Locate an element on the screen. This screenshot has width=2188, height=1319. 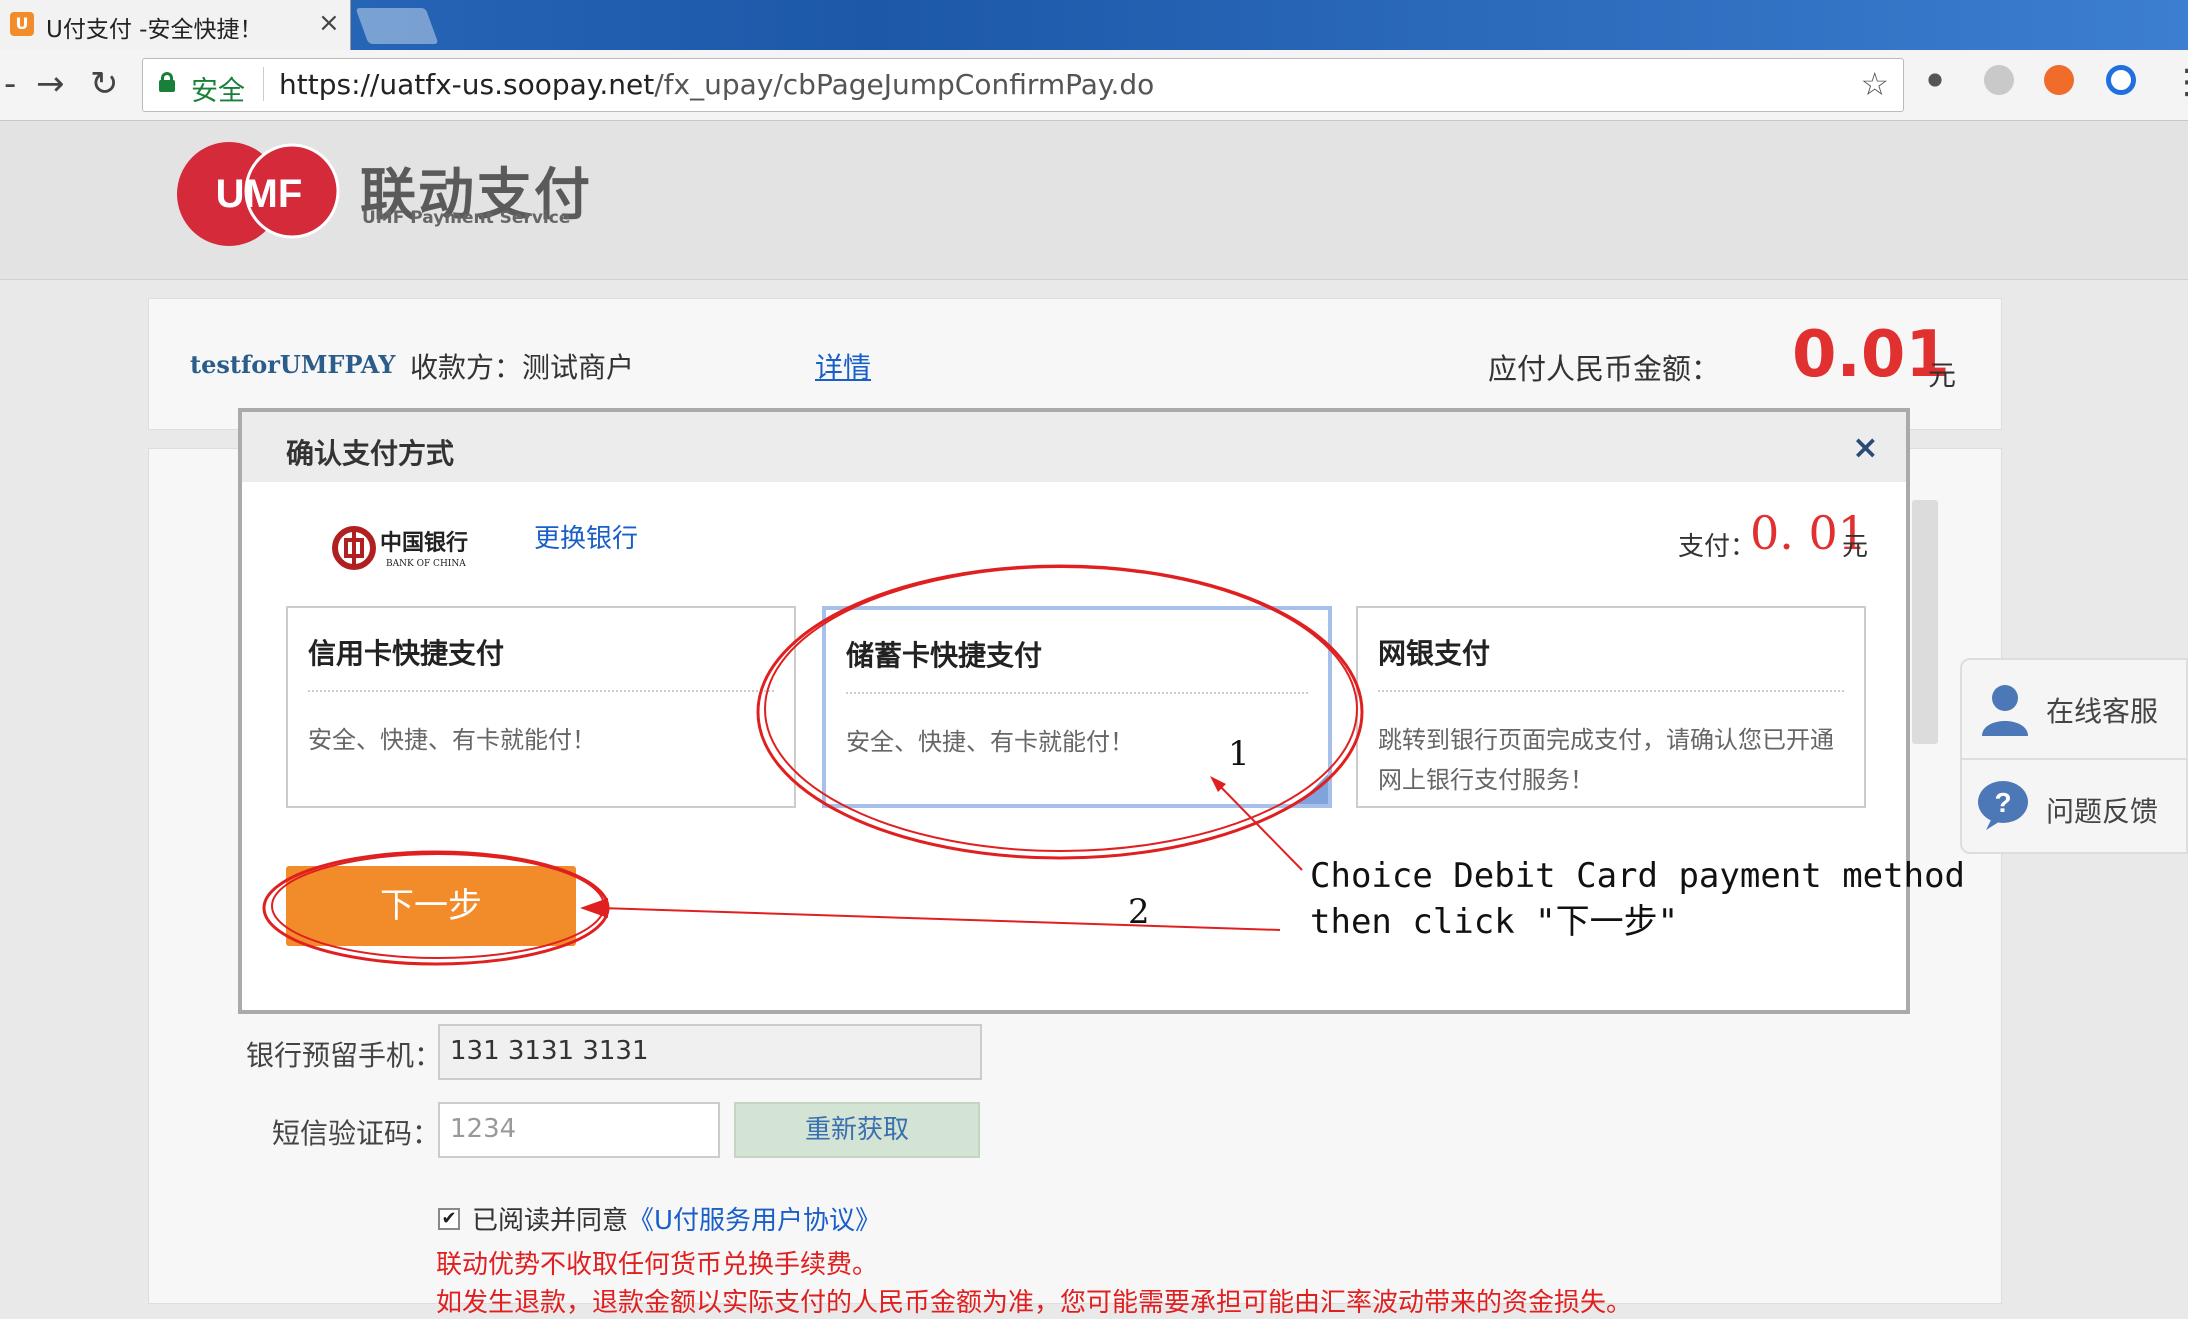
debit-card-option: 储蓄卡快捷支付 安全、快捷、有卡就能付！ is located at coordinates (1077, 707).